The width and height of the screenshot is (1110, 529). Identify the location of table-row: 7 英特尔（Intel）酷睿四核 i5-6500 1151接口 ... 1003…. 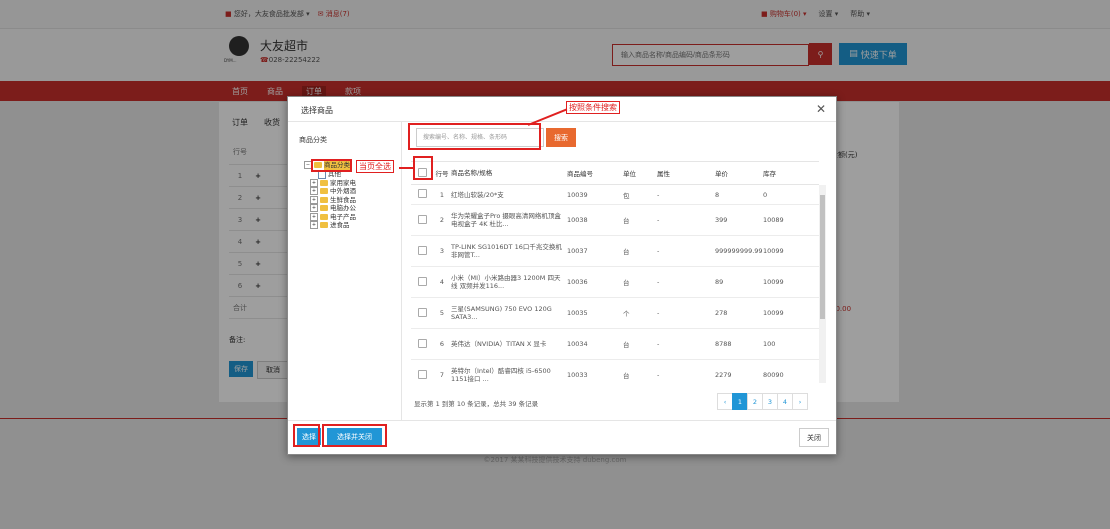
(615, 372).